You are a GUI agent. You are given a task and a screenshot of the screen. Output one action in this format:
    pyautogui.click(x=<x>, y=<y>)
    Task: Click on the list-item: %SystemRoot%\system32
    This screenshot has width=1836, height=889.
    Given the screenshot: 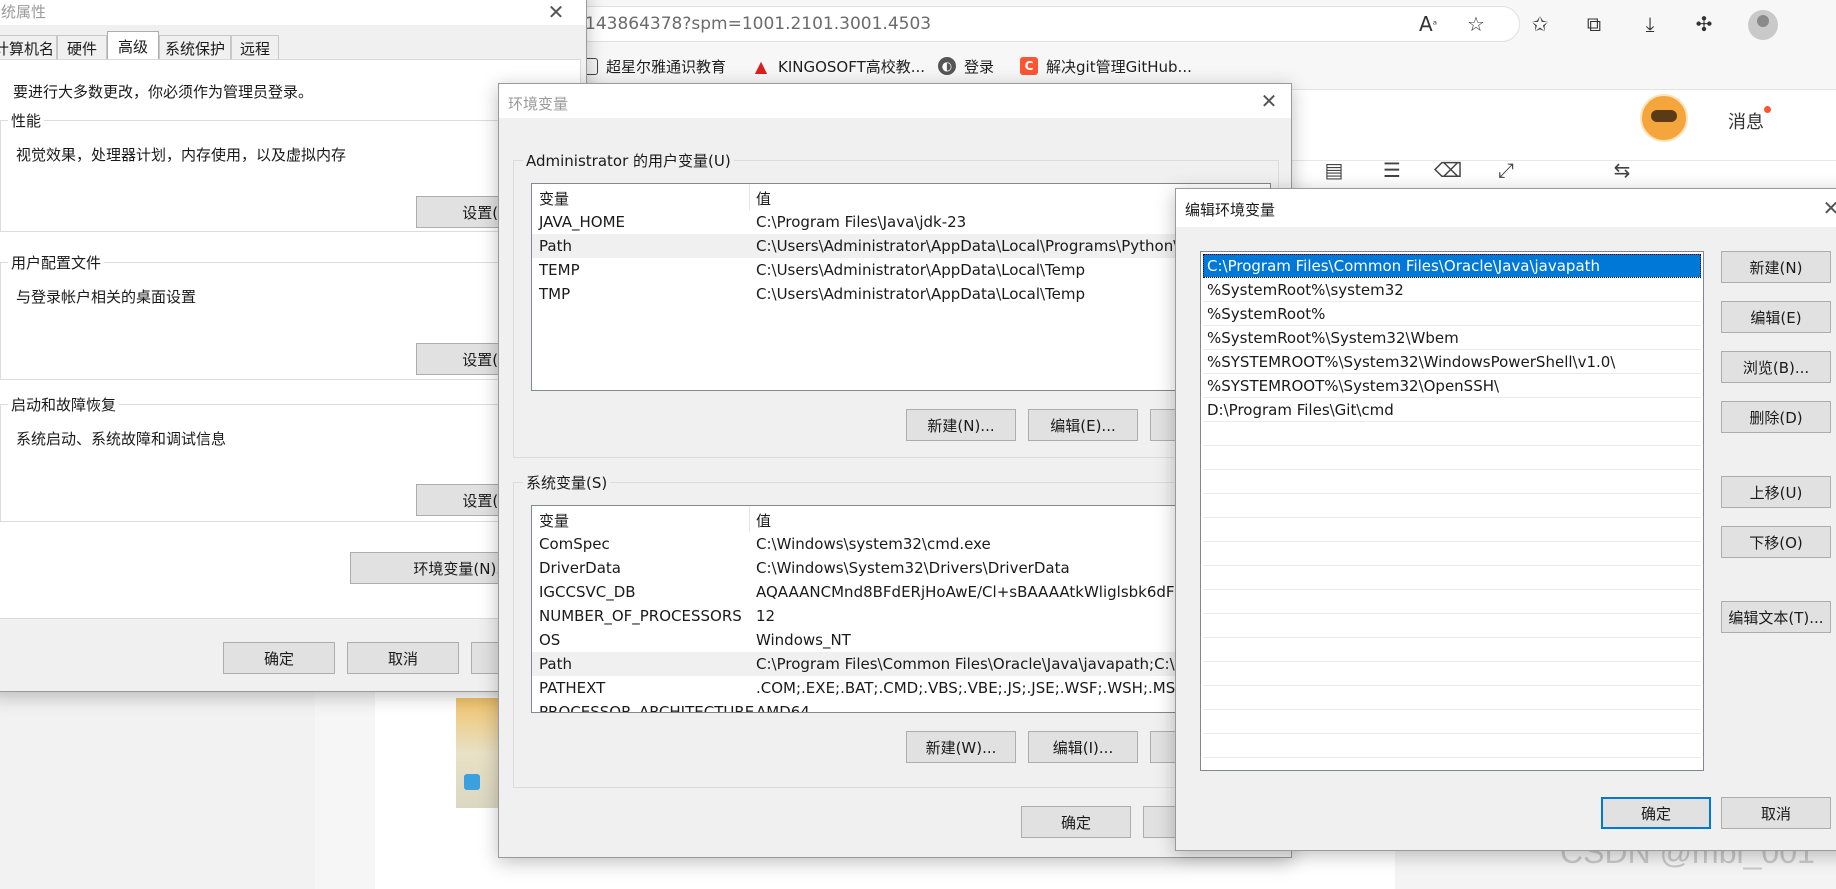 What is the action you would take?
    pyautogui.click(x=1452, y=290)
    